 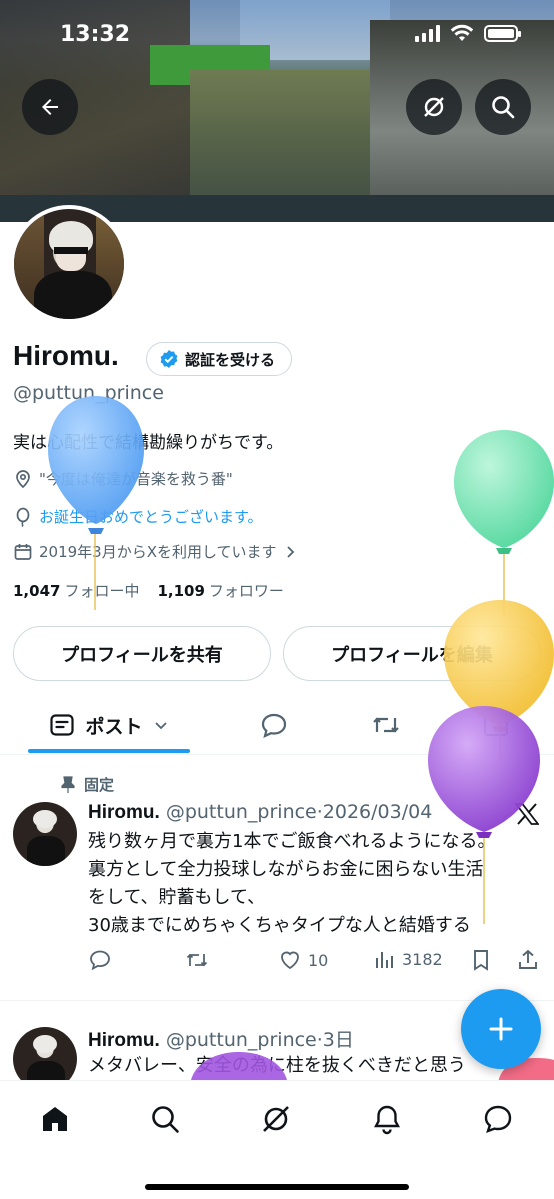 I want to click on active-tab-indicator, so click(x=109, y=751).